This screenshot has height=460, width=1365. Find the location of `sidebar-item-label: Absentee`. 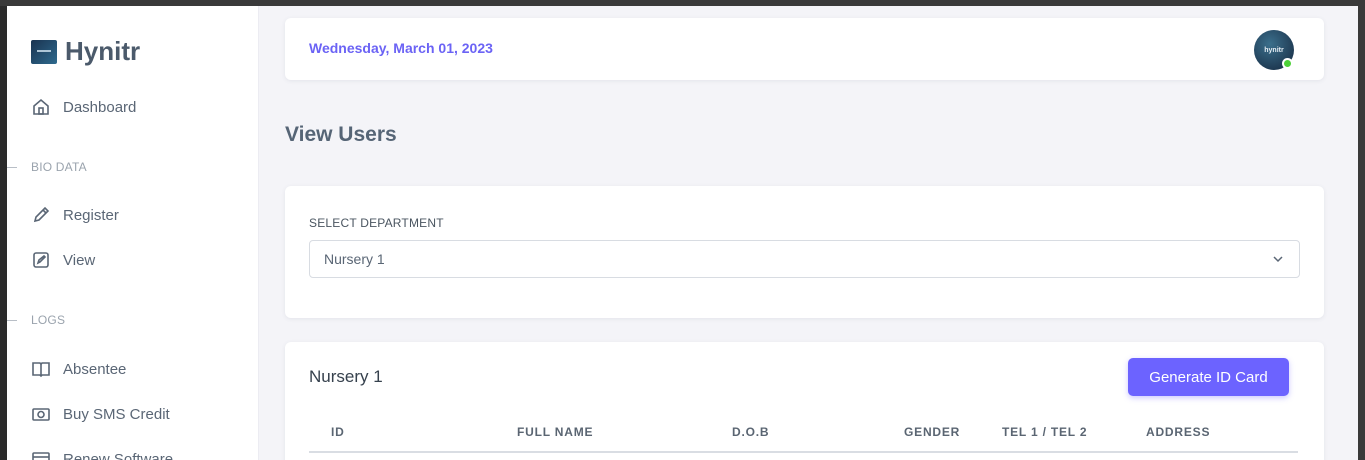

sidebar-item-label: Absentee is located at coordinates (95, 369).